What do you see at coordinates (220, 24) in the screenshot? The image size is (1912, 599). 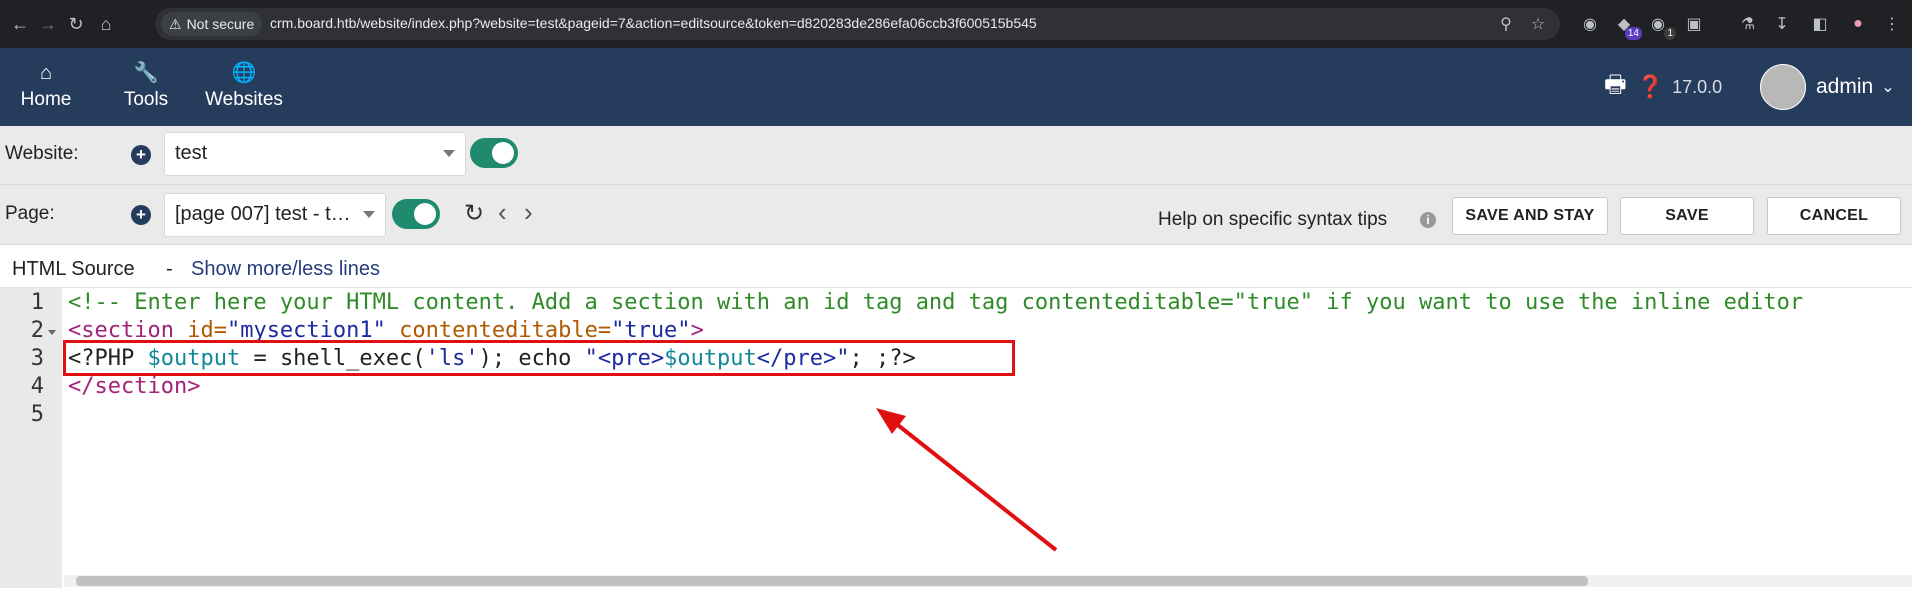 I see `security-label: Not secure` at bounding box center [220, 24].